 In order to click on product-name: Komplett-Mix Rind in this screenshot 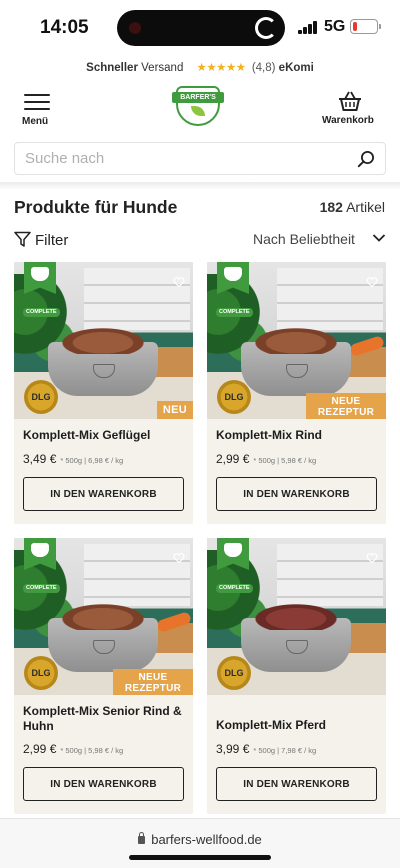, I will do `click(298, 435)`.